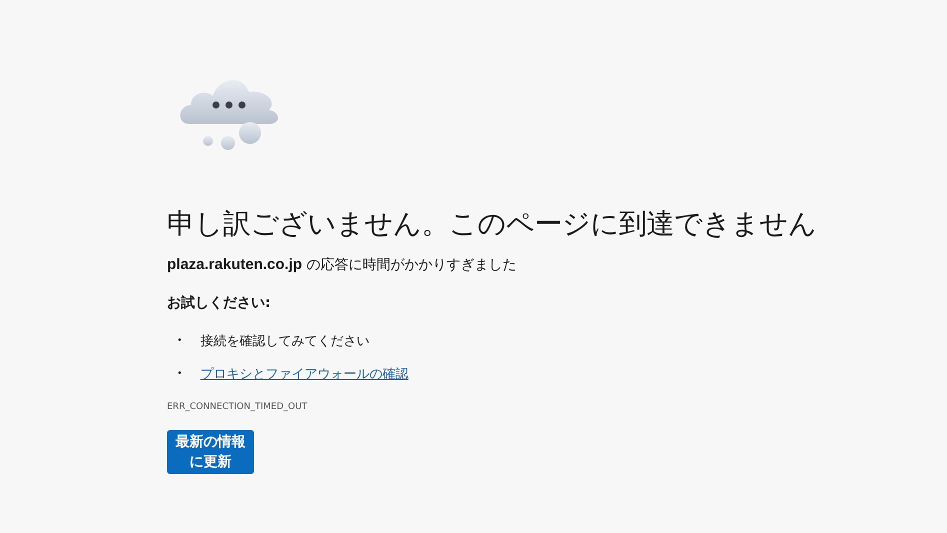 Image resolution: width=947 pixels, height=533 pixels. I want to click on error-message: plaza.rakuten.co.jp の応答に時間がかかりすぎました, so click(341, 265).